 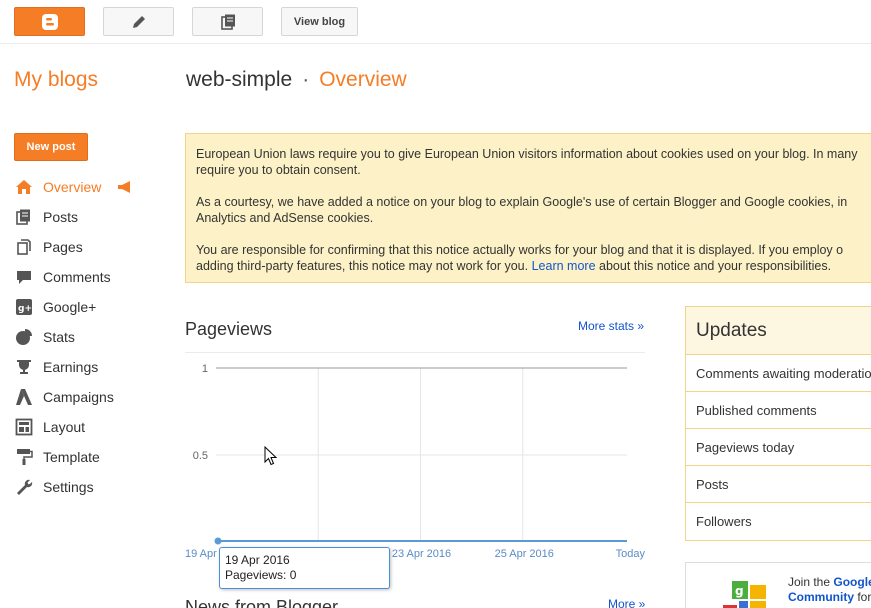 I want to click on announcement-icon, so click(x=125, y=188).